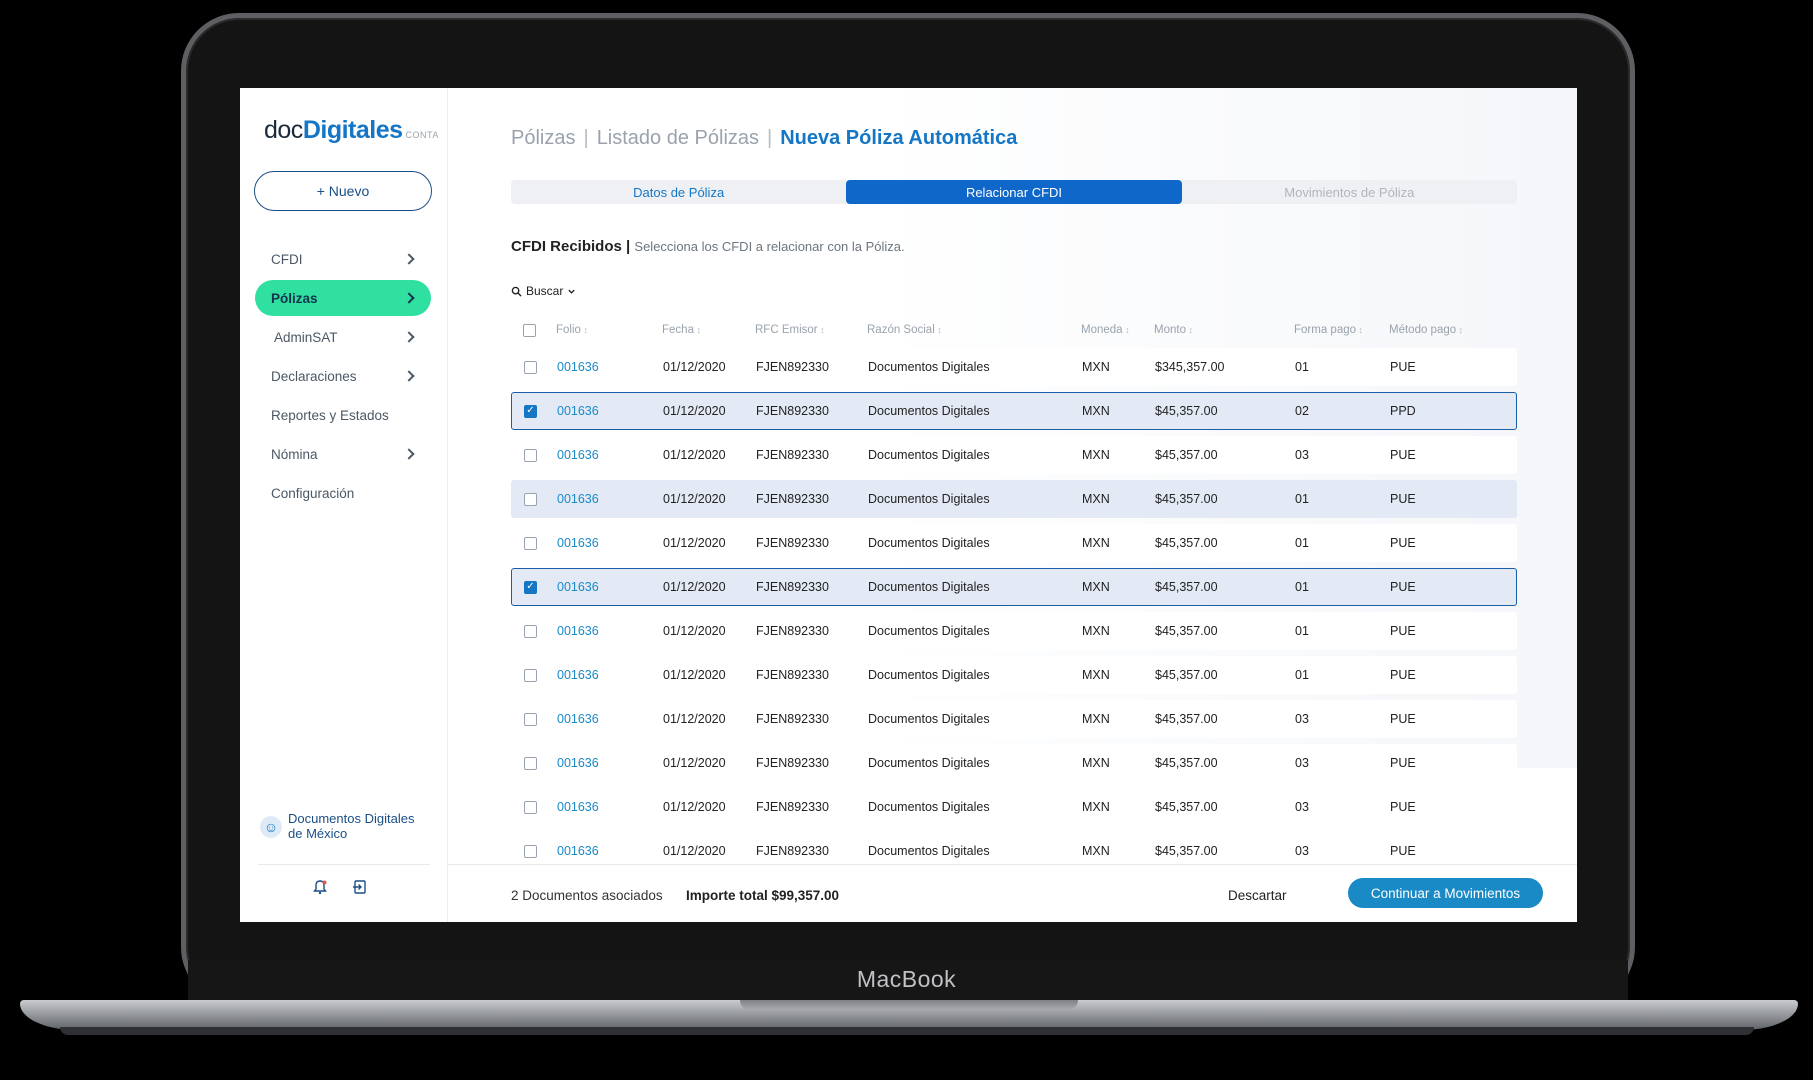 Image resolution: width=1813 pixels, height=1080 pixels. What do you see at coordinates (974, 330) in the screenshot?
I see `column-header-razon: Razón Social` at bounding box center [974, 330].